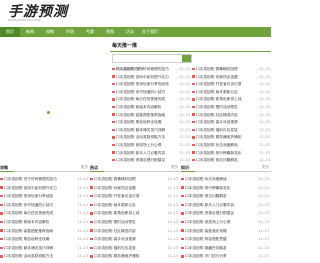  I want to click on list-item-title: 口手游回购 你不知道的小技巧, so click(28, 205).